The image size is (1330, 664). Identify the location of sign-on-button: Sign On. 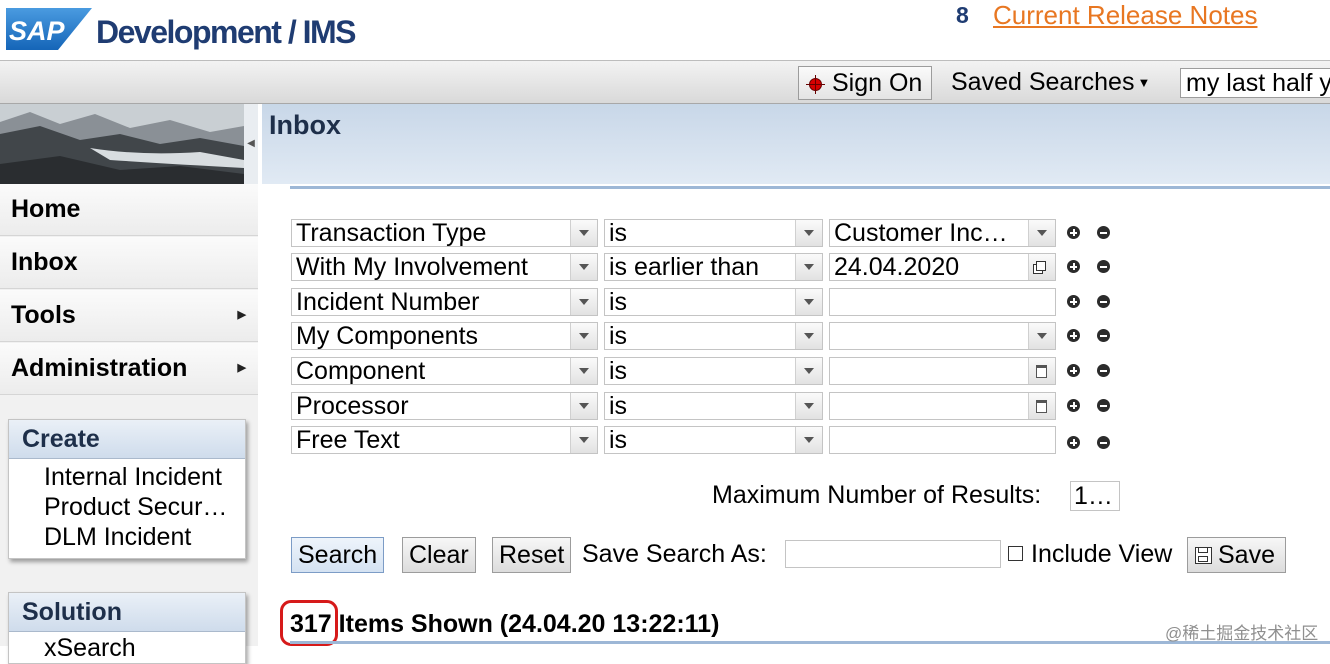
(865, 83).